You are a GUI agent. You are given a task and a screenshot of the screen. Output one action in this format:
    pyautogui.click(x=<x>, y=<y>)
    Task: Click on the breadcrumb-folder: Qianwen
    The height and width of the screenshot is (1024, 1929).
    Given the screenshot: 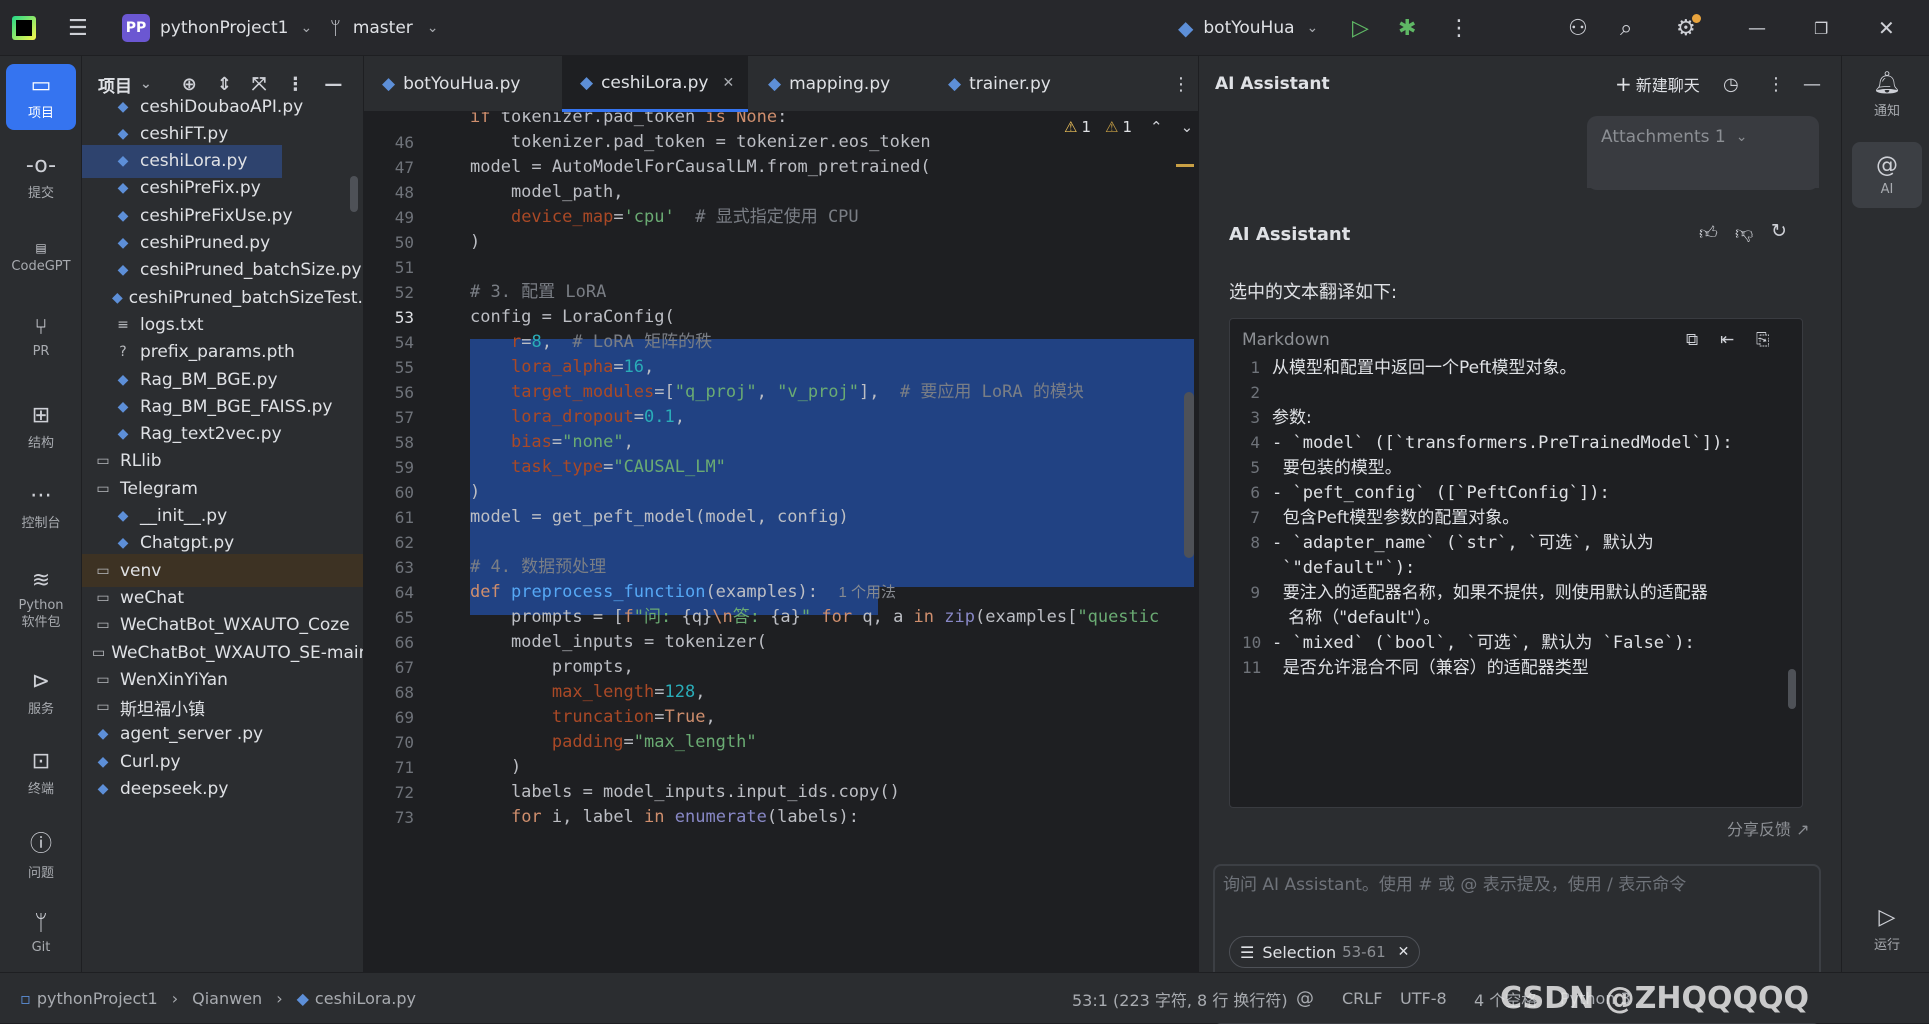 What is the action you would take?
    pyautogui.click(x=227, y=998)
    